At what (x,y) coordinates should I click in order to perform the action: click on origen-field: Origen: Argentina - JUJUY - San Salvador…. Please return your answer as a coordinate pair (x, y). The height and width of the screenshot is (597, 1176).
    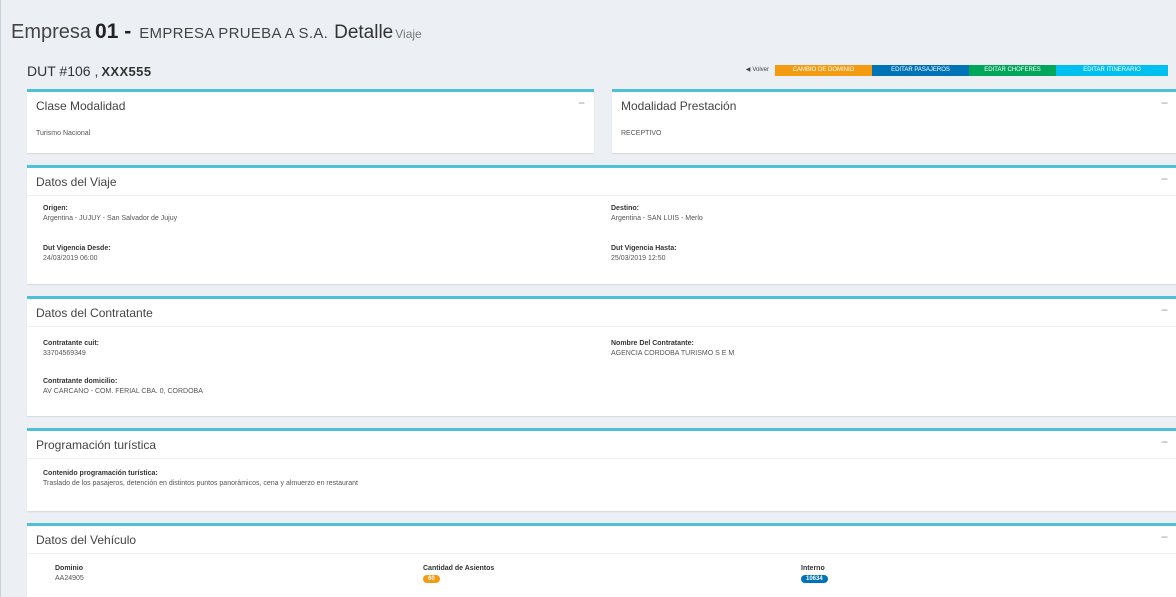
    Looking at the image, I should click on (110, 214).